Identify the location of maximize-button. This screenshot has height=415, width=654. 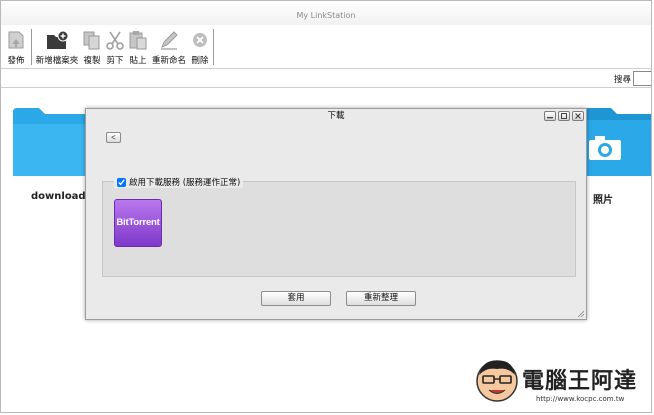
(564, 116).